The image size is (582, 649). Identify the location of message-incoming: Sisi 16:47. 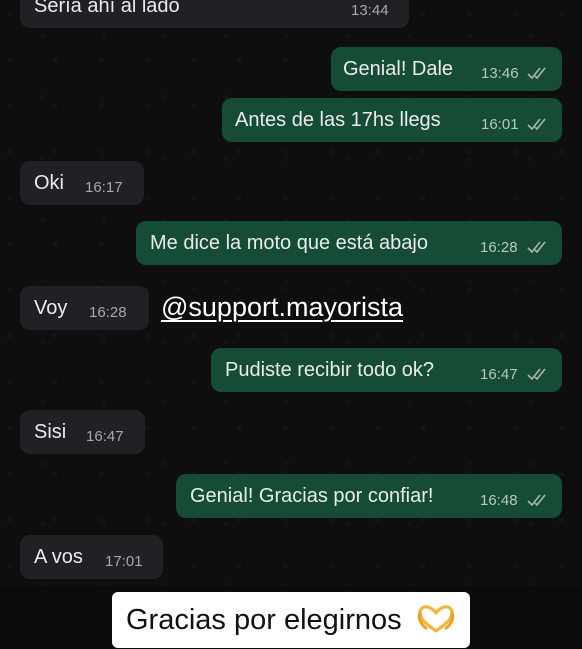
(82, 432).